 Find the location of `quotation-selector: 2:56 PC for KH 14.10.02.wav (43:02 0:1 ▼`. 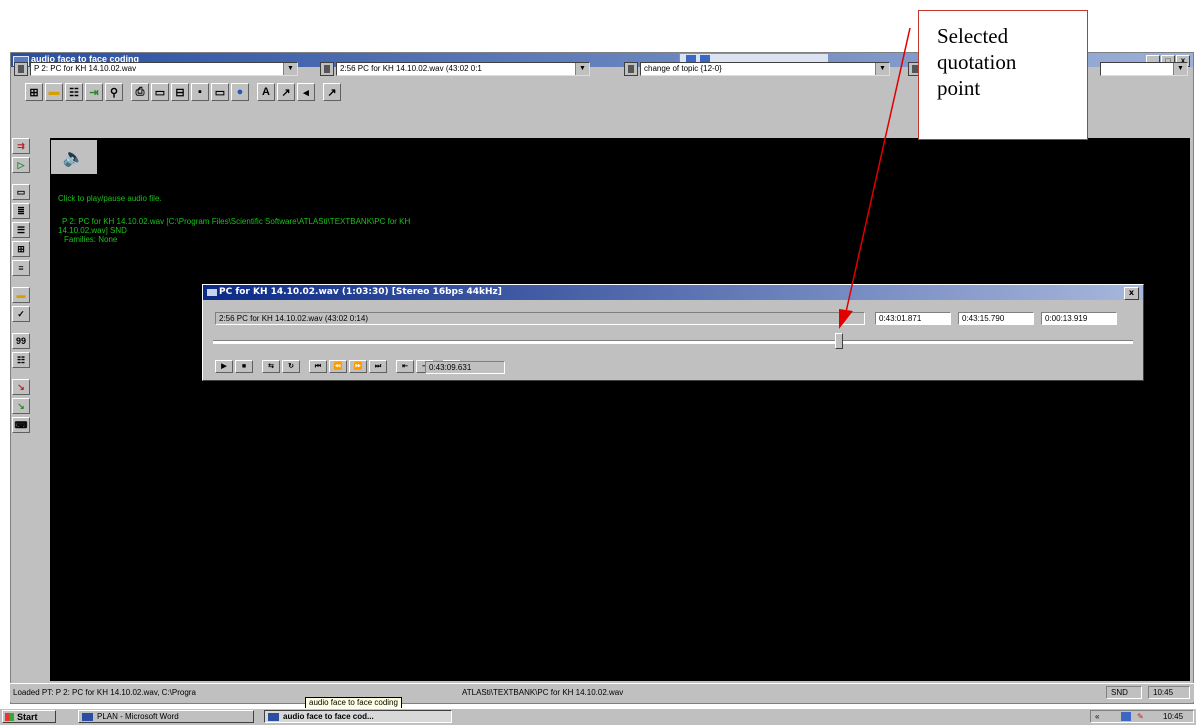

quotation-selector: 2:56 PC for KH 14.10.02.wav (43:02 0:1 ▼ is located at coordinates (463, 69).